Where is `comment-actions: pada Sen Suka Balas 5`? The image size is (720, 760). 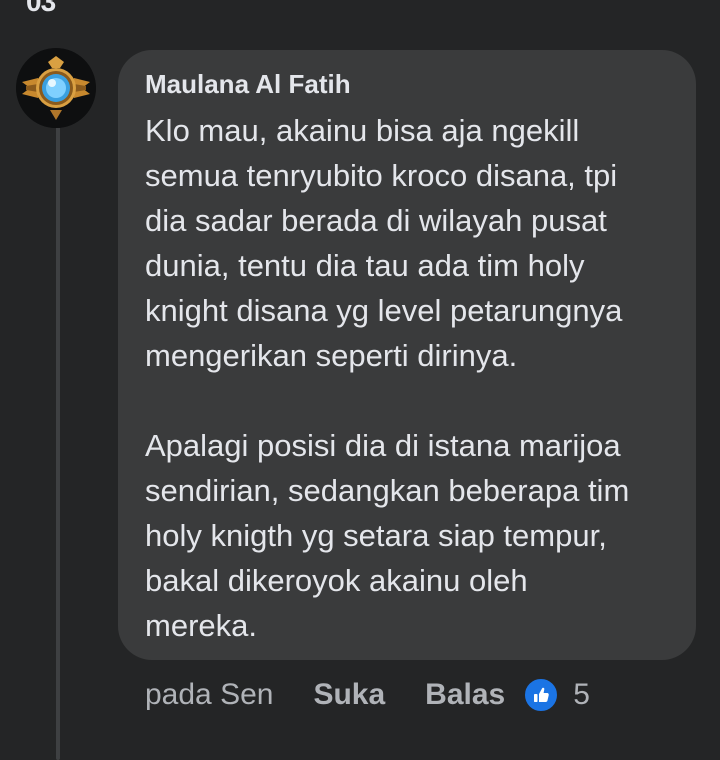
comment-actions: pada Sen Suka Balas 5 is located at coordinates (367, 695).